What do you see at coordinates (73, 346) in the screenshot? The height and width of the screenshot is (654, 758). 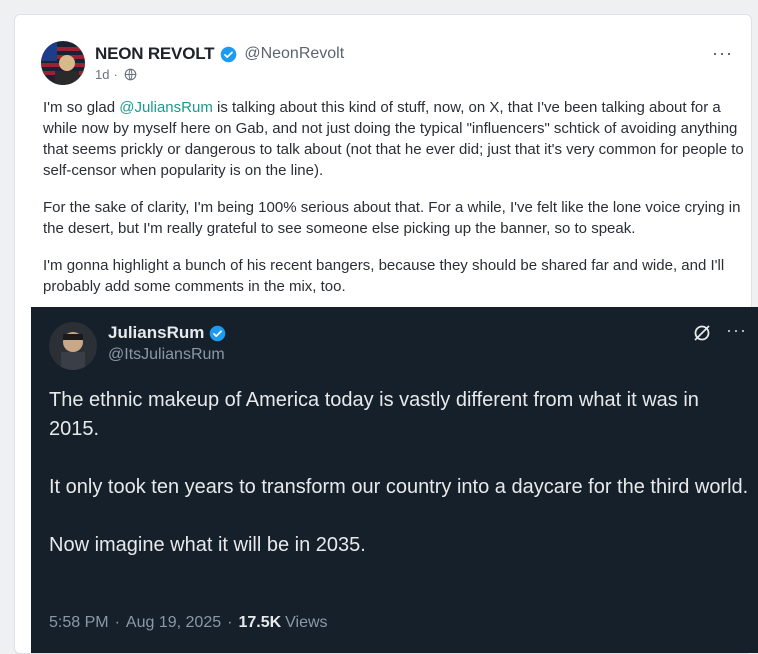 I see `embed-author-avatar` at bounding box center [73, 346].